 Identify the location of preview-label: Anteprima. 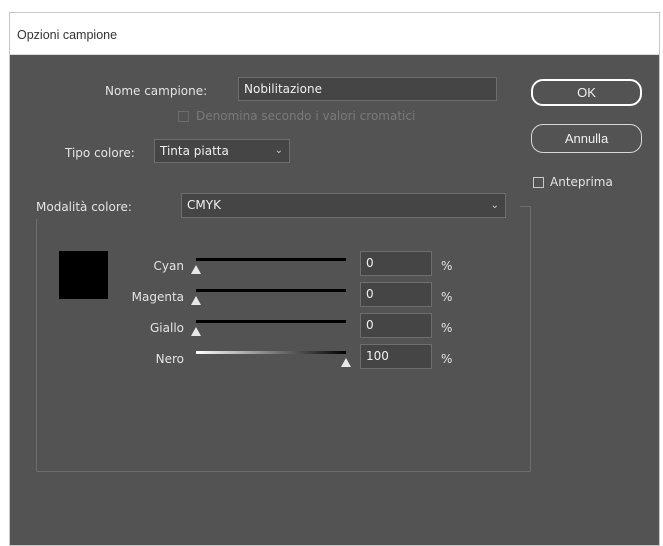
(581, 182).